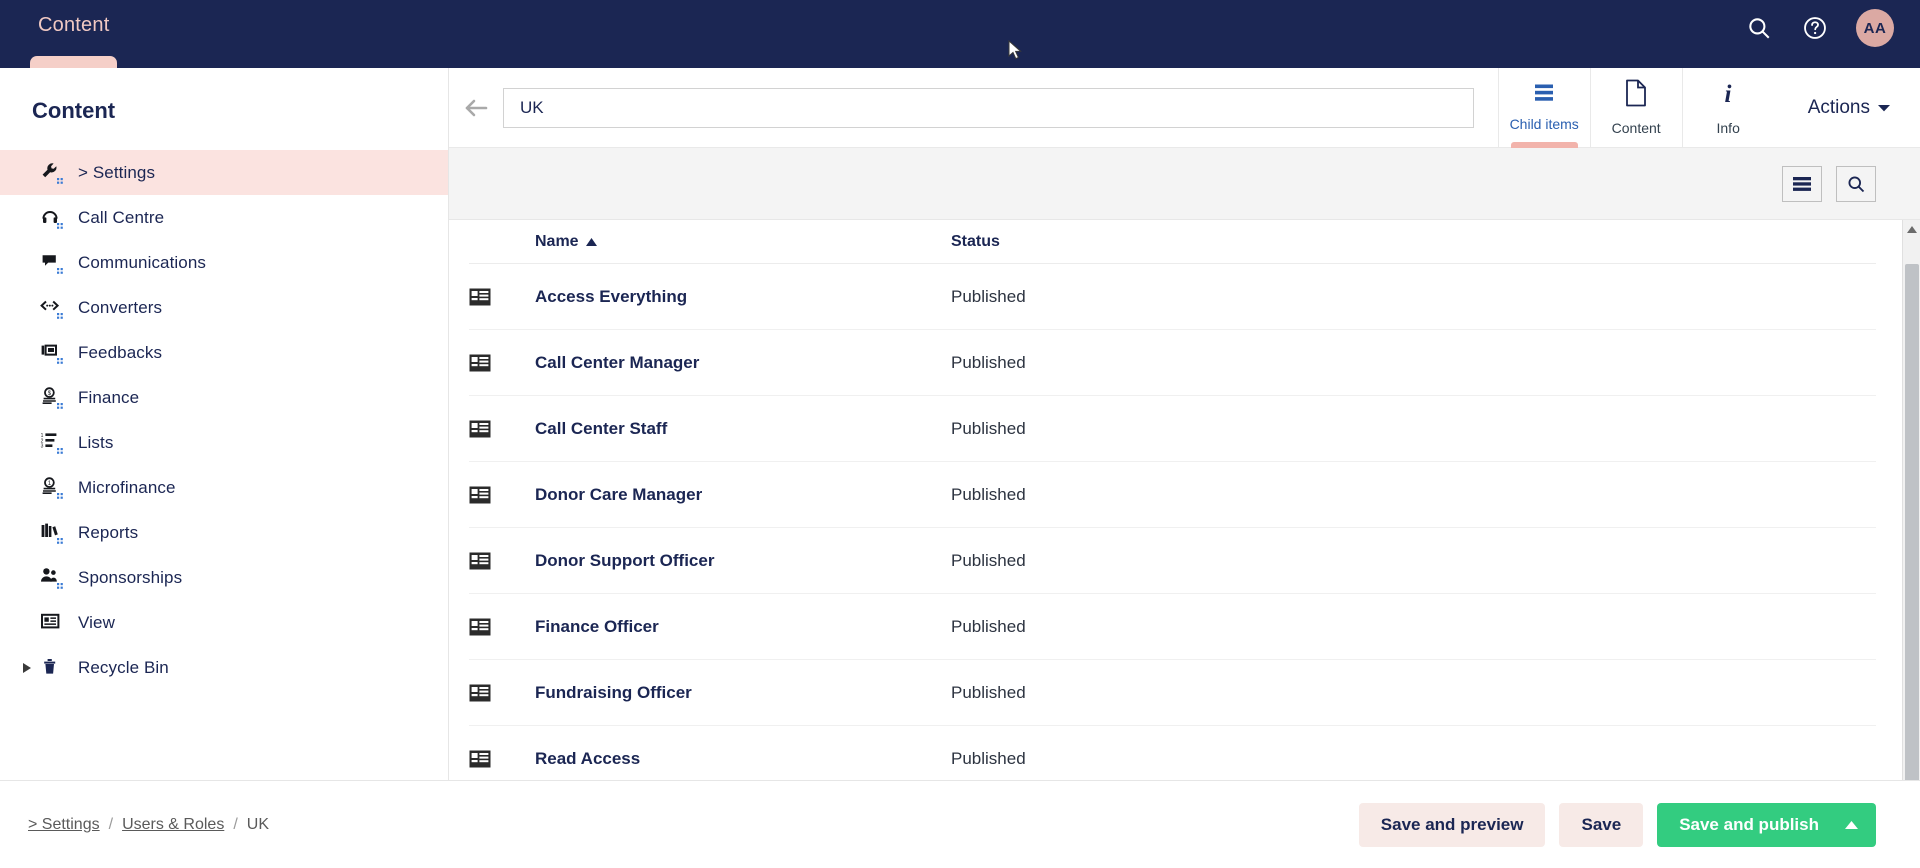  I want to click on table-header-row: Name Status, so click(1172, 242).